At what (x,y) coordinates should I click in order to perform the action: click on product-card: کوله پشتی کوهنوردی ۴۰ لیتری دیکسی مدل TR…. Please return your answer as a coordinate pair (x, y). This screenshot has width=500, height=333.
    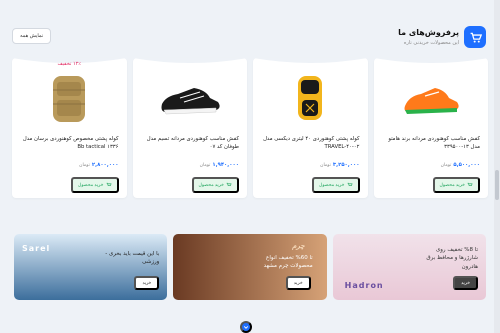
    Looking at the image, I should click on (310, 128).